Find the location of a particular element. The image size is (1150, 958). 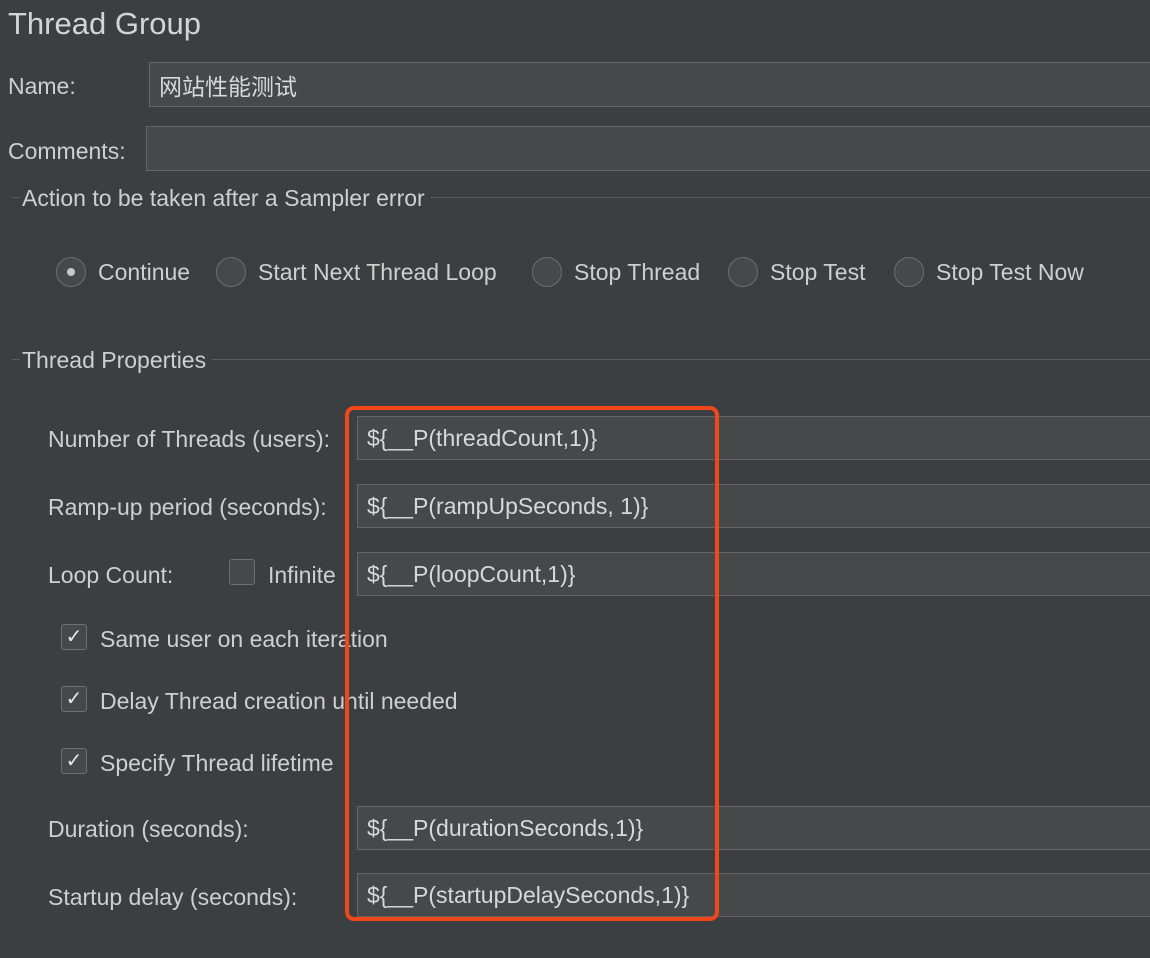

comments-field is located at coordinates (648, 148).